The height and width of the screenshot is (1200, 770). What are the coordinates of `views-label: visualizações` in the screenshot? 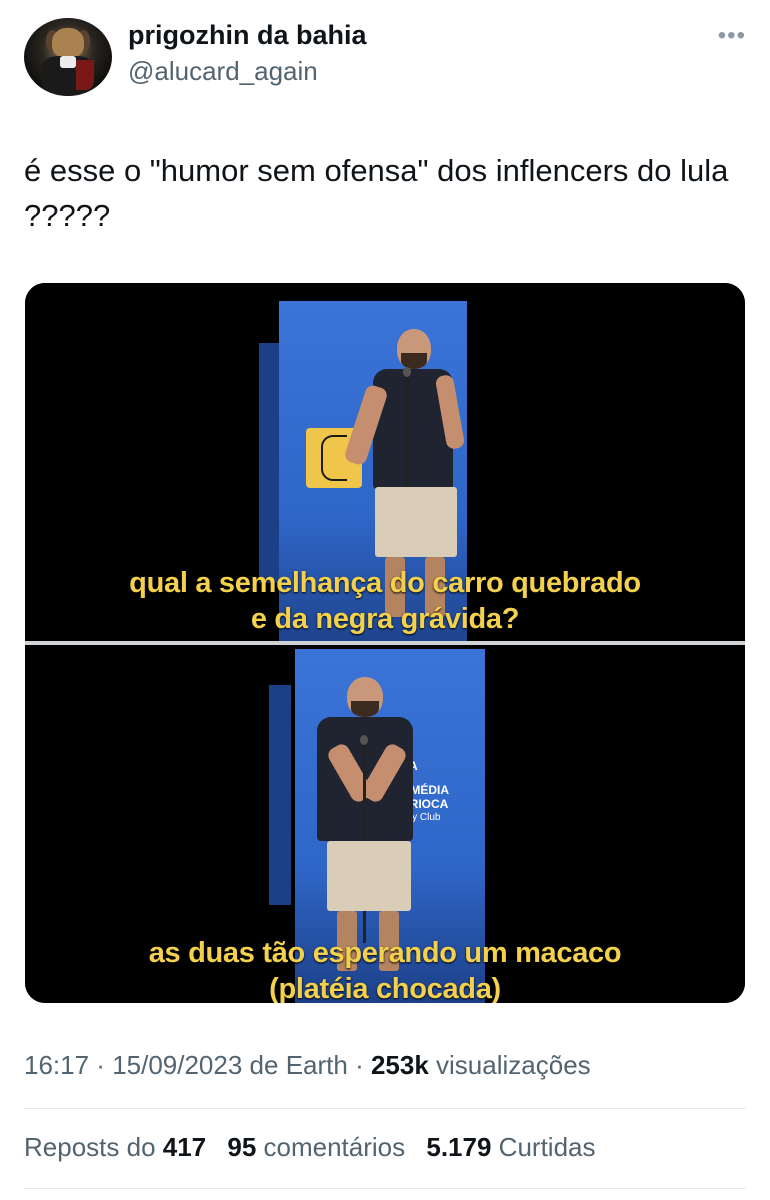 It's located at (509, 1065).